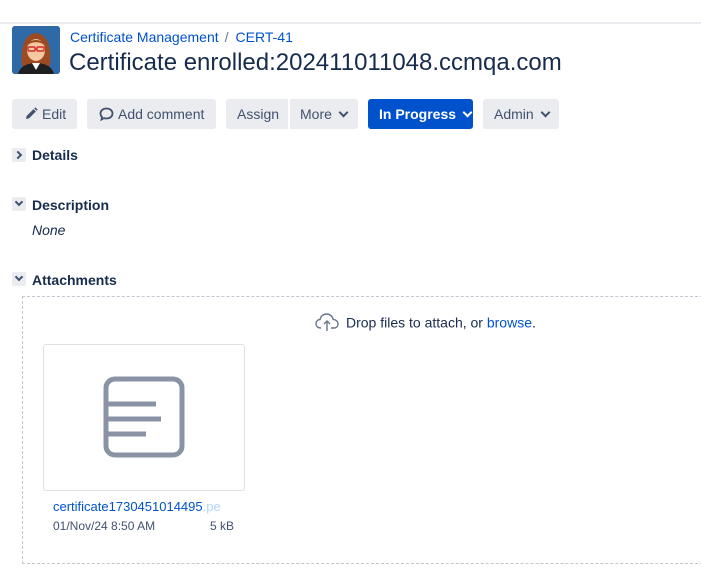  I want to click on more-dropdown-button: More, so click(324, 114).